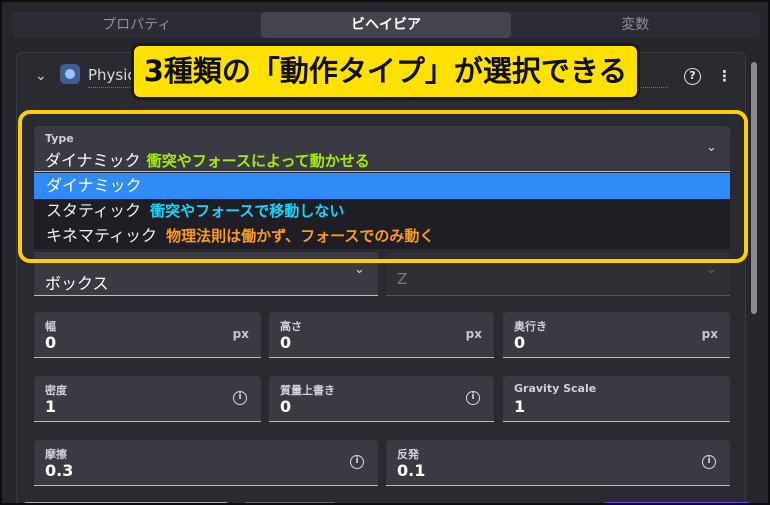  Describe the element at coordinates (402, 279) in the screenshot. I see `orientation-value: Z` at that location.